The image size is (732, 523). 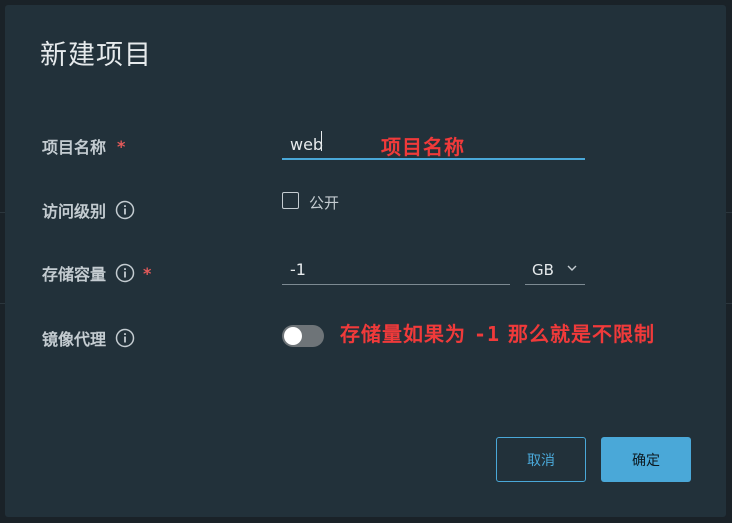 What do you see at coordinates (321, 141) in the screenshot?
I see `text-caret` at bounding box center [321, 141].